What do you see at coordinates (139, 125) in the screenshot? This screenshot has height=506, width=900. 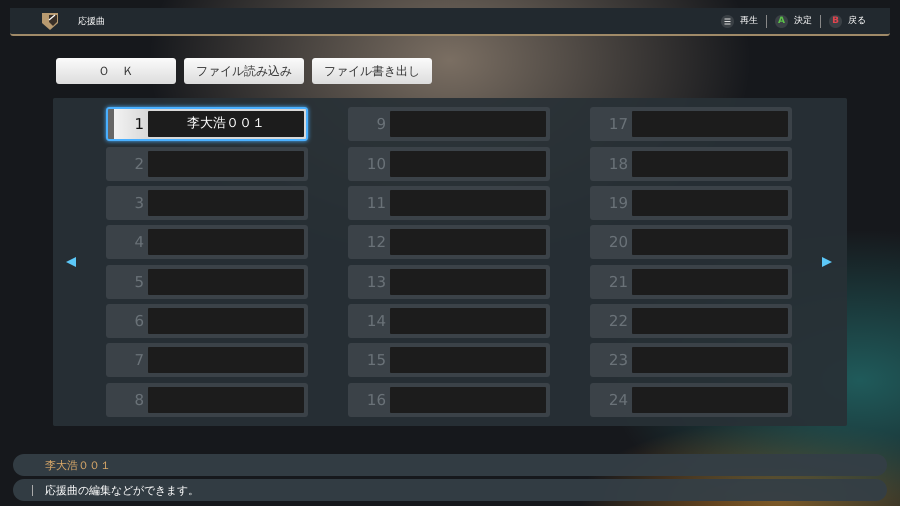 I see `slot-number: 1` at bounding box center [139, 125].